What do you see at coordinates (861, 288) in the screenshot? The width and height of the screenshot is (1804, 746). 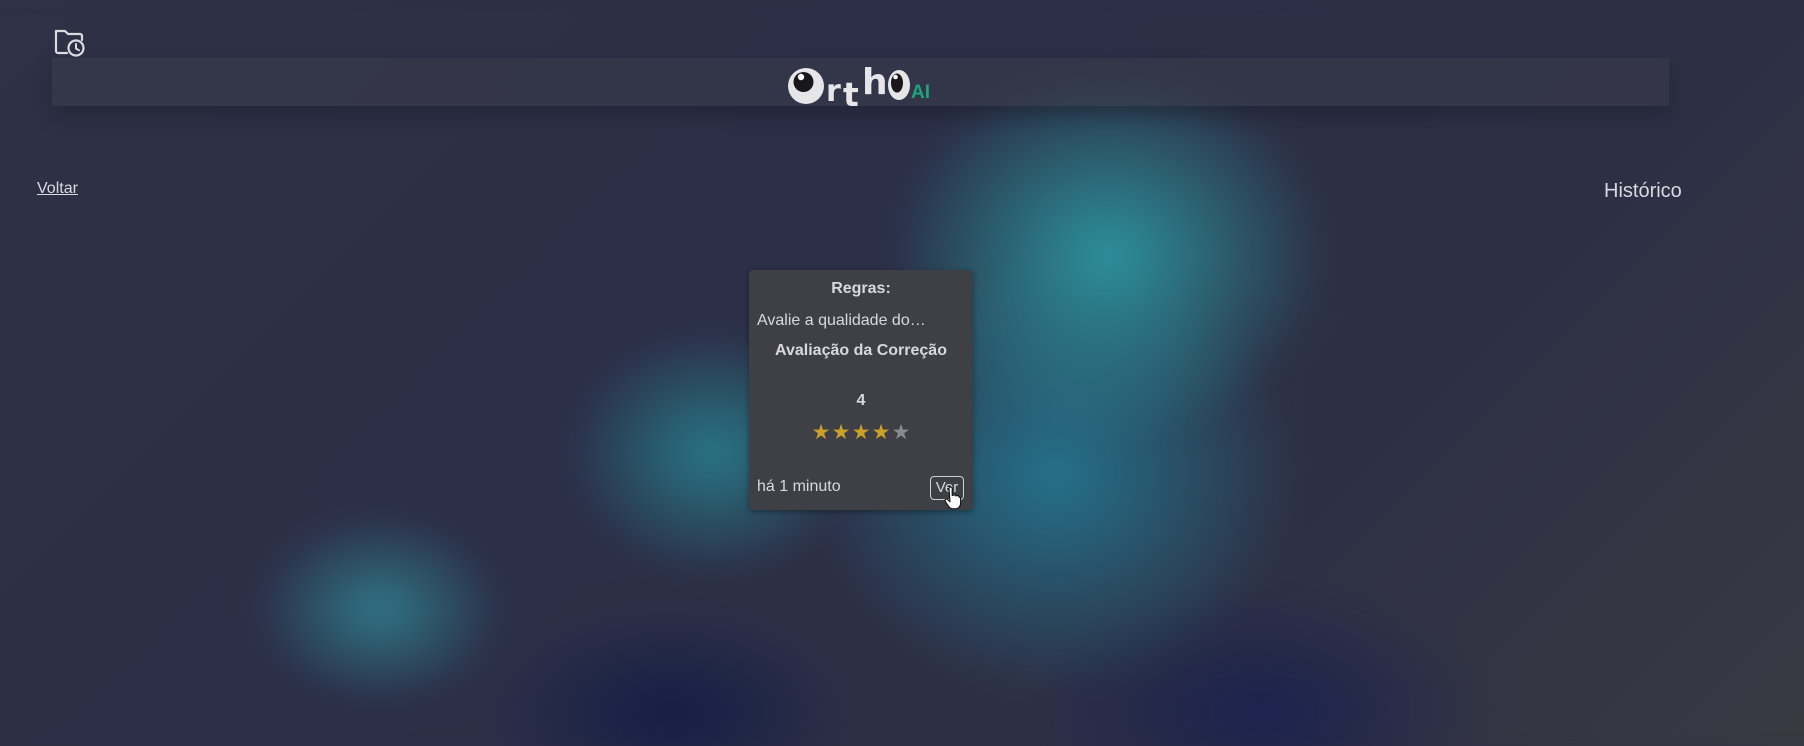 I see `rules-label: Regras:` at bounding box center [861, 288].